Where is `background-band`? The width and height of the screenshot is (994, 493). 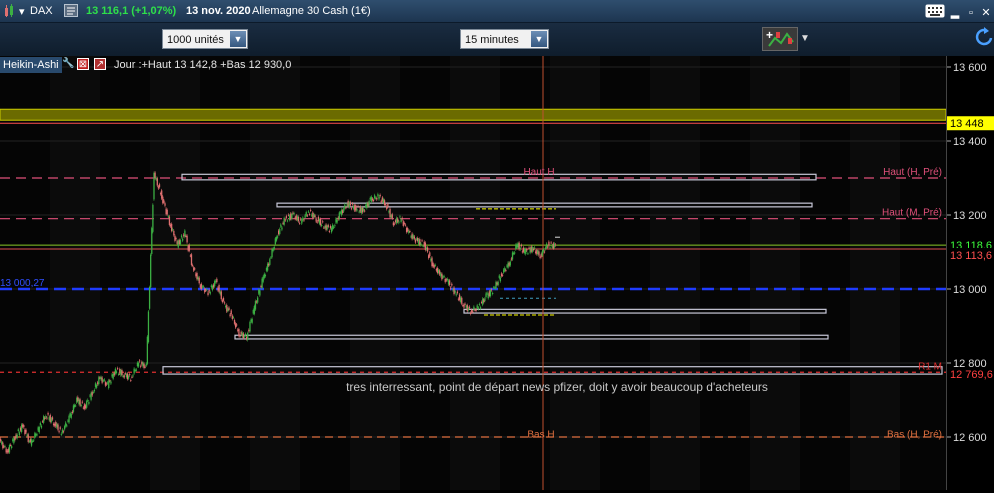
background-band is located at coordinates (275, 273).